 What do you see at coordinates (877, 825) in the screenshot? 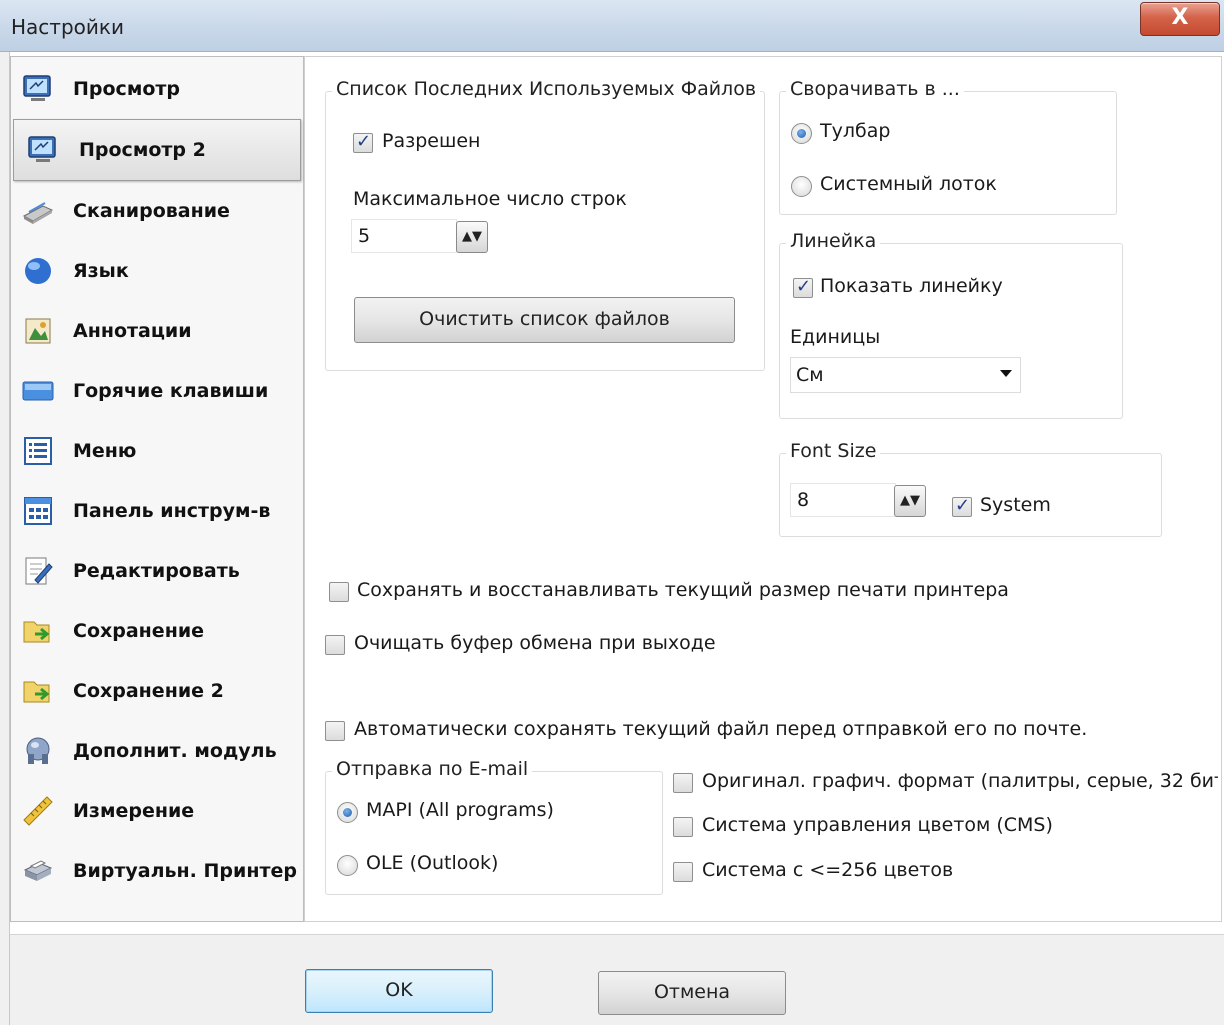
I see `cms-label: Система управления цветом (CMS)` at bounding box center [877, 825].